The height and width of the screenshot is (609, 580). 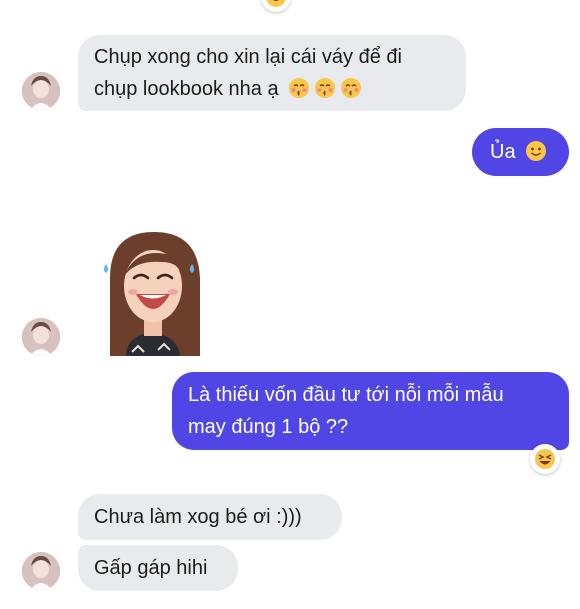 I want to click on message-bubble-incoming: Chưa làm xog bé ơi :))), so click(x=210, y=517).